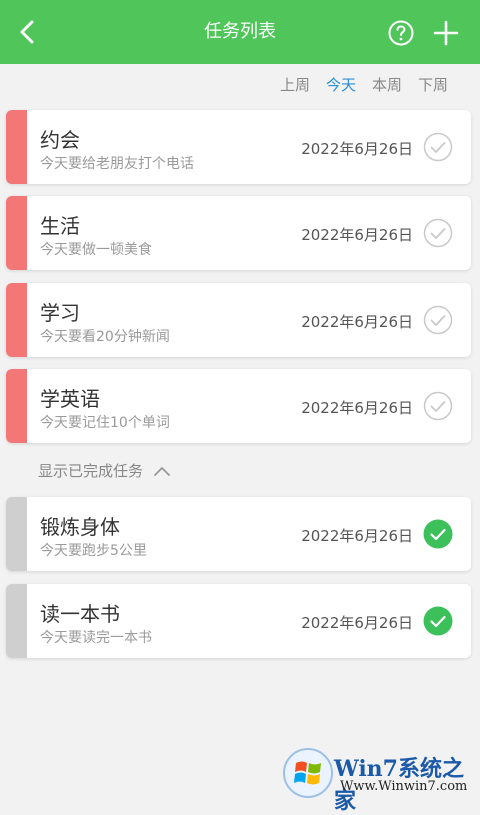 This screenshot has height=815, width=480. What do you see at coordinates (105, 423) in the screenshot?
I see `task-subtitle: 今天要记住10个单词` at bounding box center [105, 423].